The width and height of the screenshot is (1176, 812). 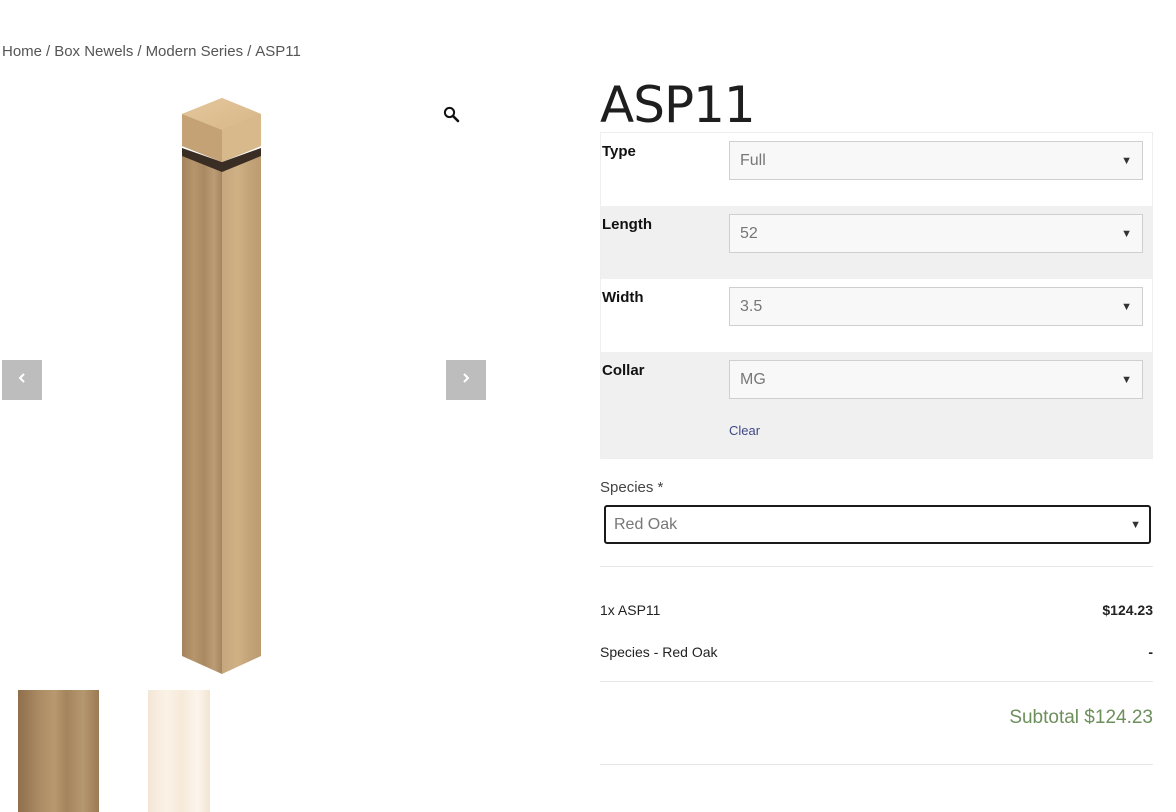 What do you see at coordinates (753, 379) in the screenshot?
I see `collar-select-value: MG` at bounding box center [753, 379].